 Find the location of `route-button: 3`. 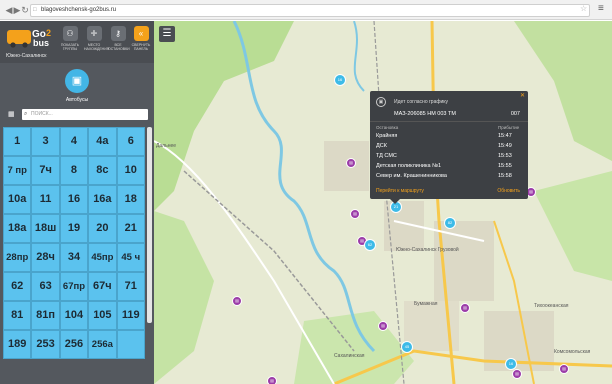

route-button: 3 is located at coordinates (45, 141).